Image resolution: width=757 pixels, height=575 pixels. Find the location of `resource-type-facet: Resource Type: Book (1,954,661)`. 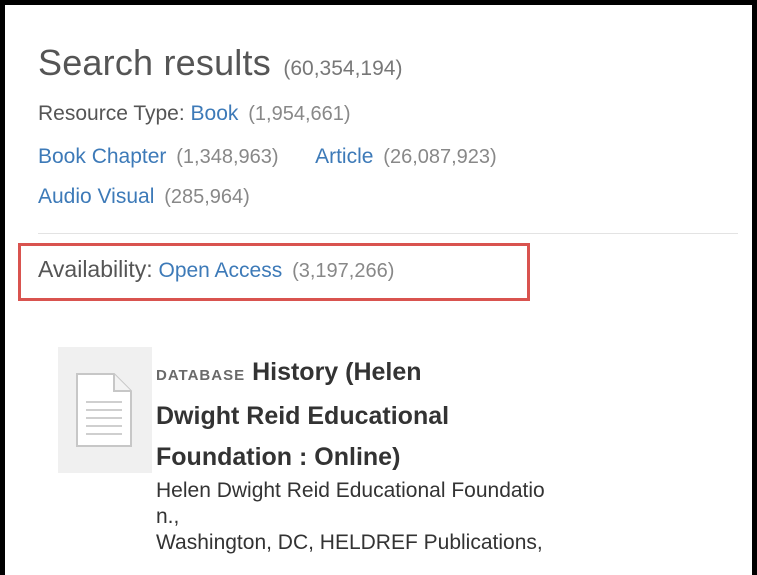

resource-type-facet: Resource Type: Book (1,954,661) is located at coordinates (194, 114).